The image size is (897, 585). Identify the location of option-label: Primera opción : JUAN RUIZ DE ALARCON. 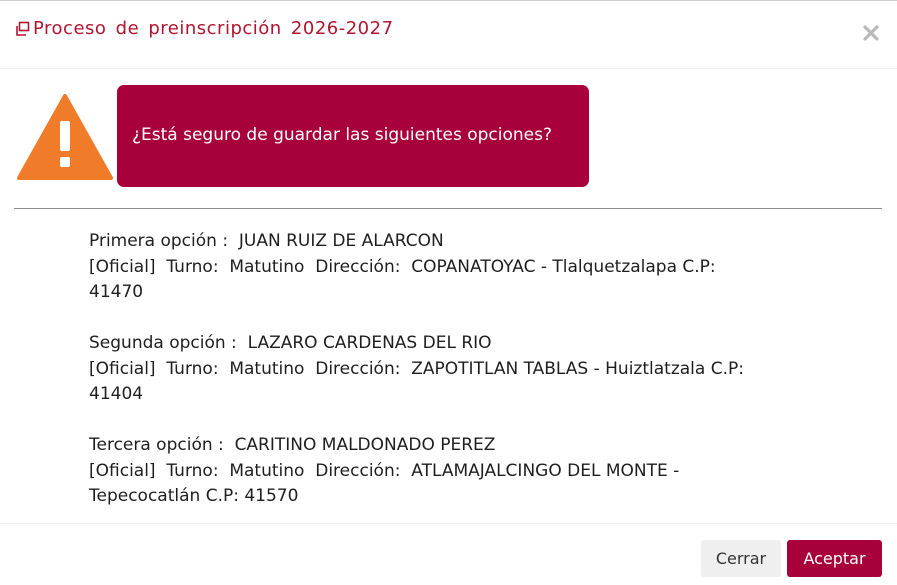
(266, 241).